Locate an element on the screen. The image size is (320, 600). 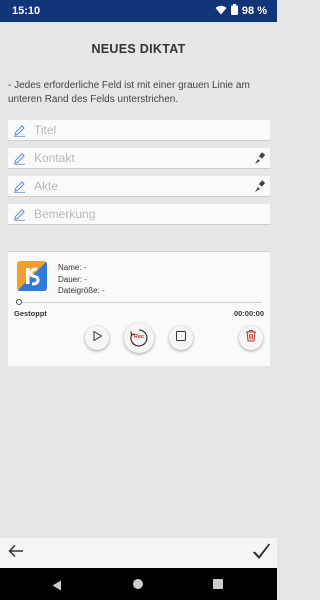
play-button is located at coordinates (97, 338).